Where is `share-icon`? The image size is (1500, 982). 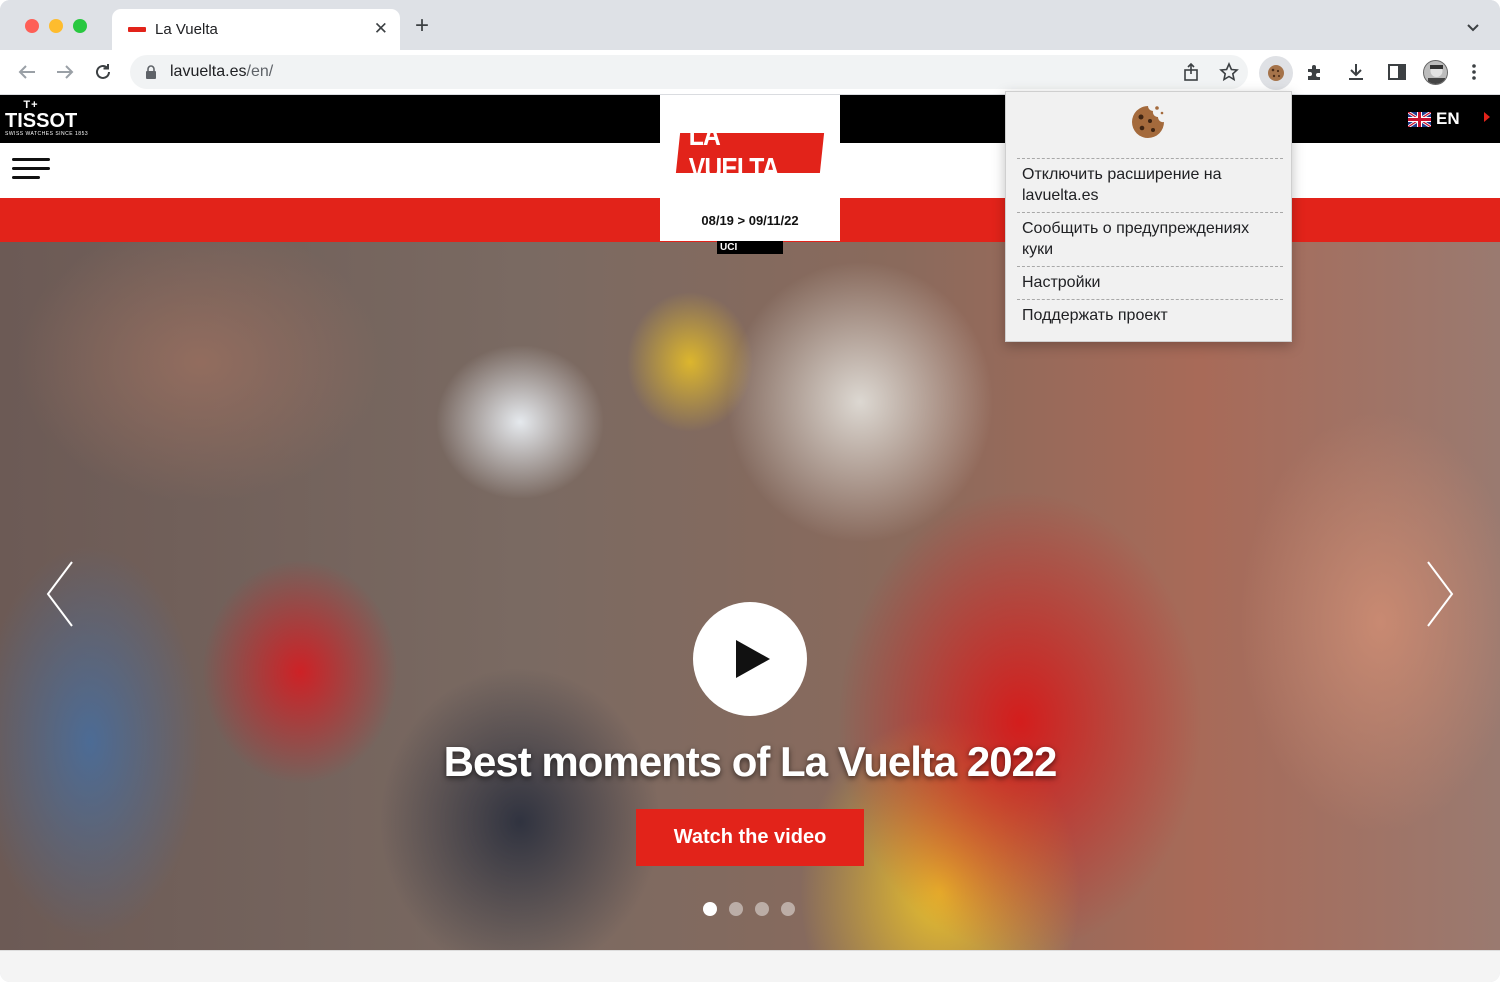 share-icon is located at coordinates (1191, 72).